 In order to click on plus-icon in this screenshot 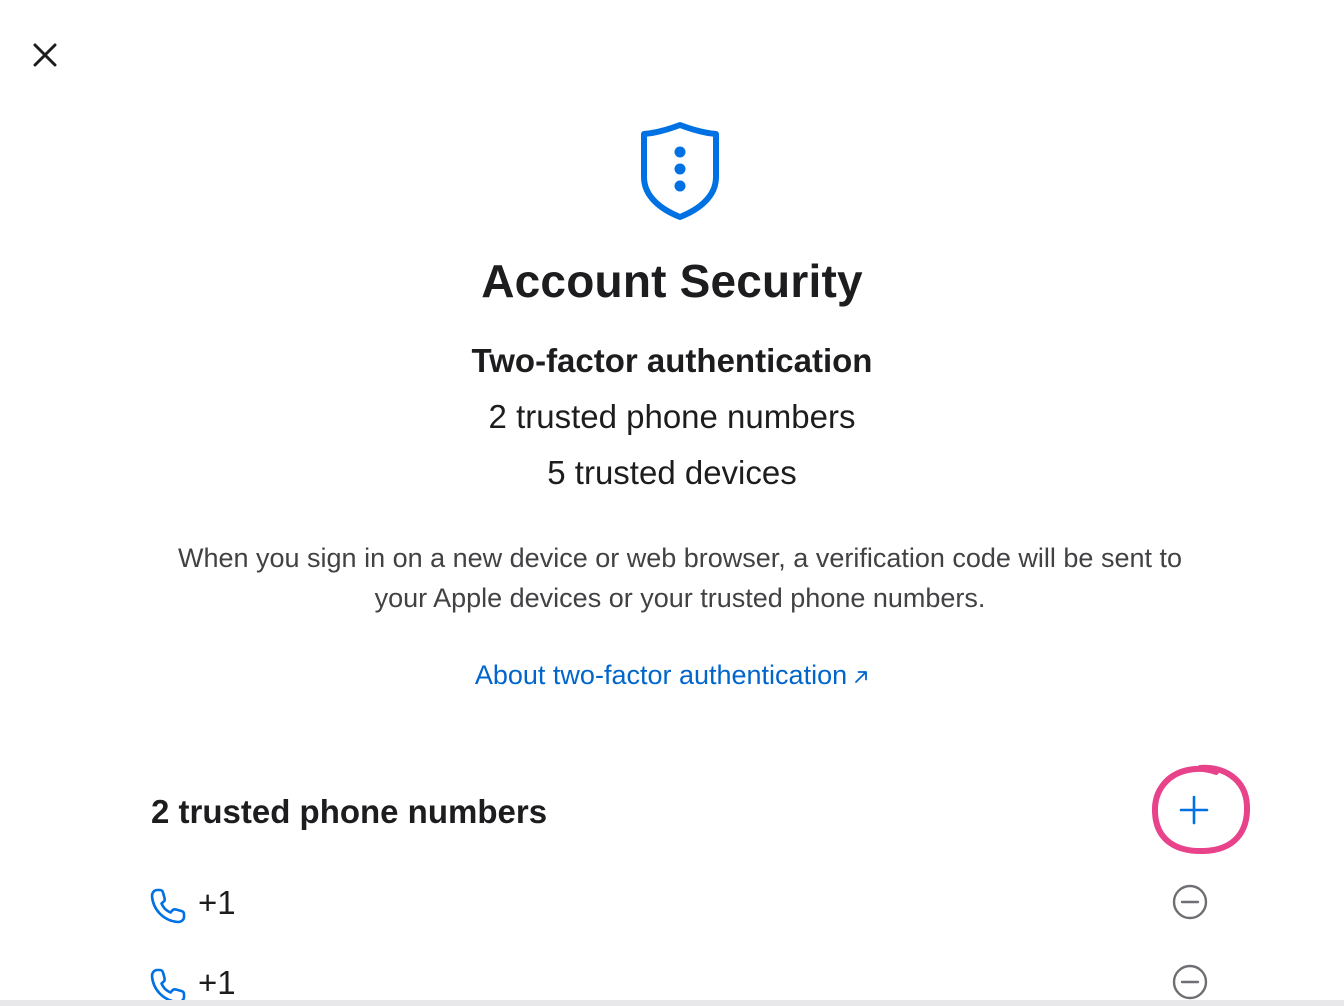, I will do `click(1194, 810)`.